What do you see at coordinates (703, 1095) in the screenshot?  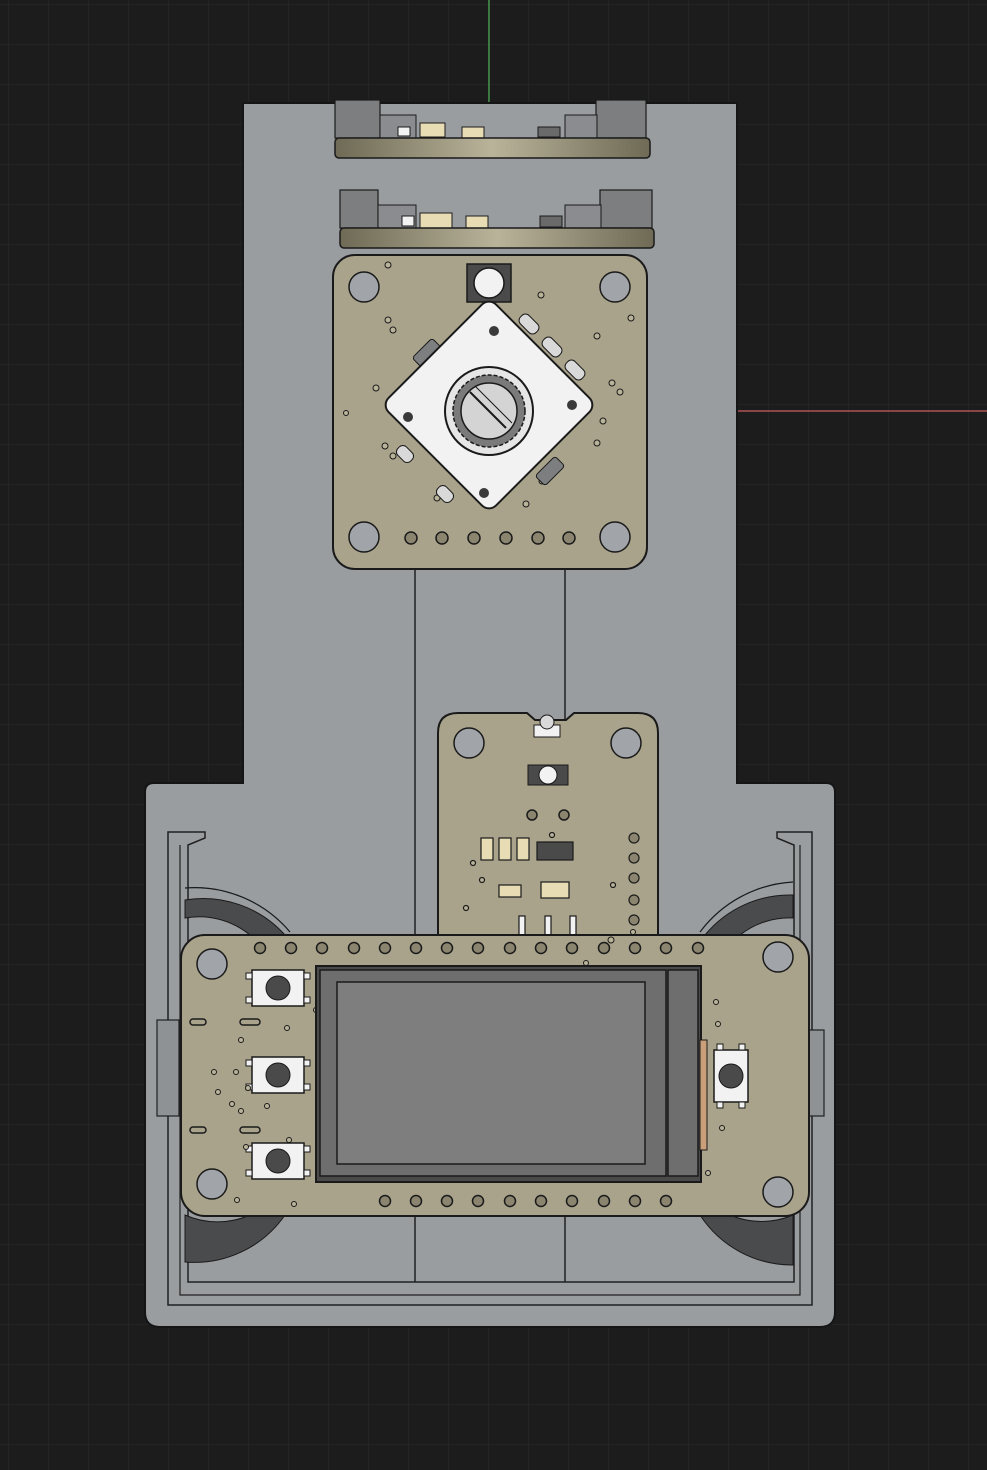 I see `lcd-flex-cable` at bounding box center [703, 1095].